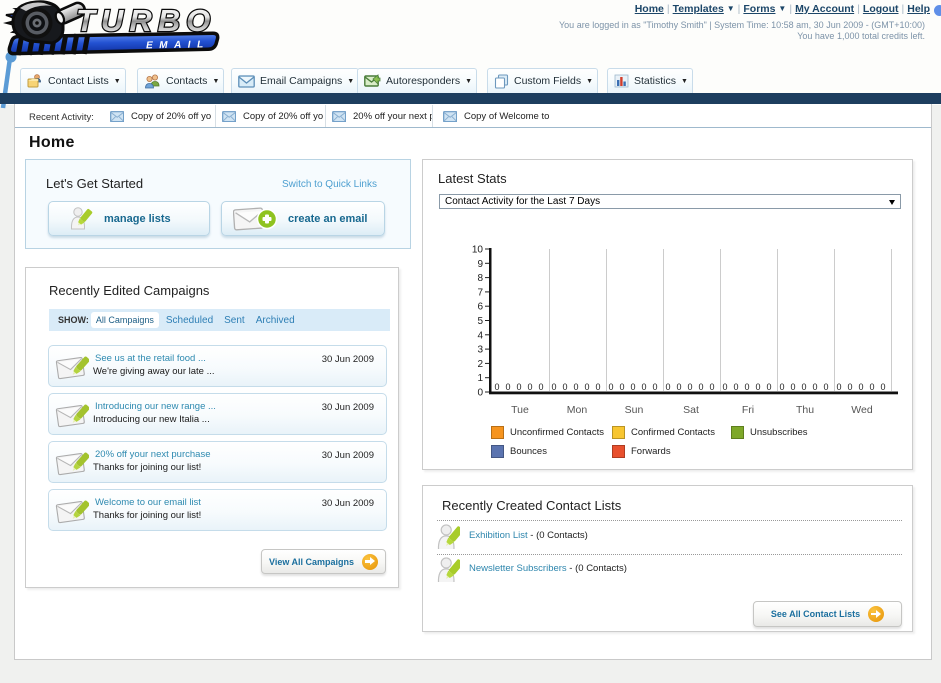 The height and width of the screenshot is (683, 941). I want to click on svg-text: 2, so click(480, 364).